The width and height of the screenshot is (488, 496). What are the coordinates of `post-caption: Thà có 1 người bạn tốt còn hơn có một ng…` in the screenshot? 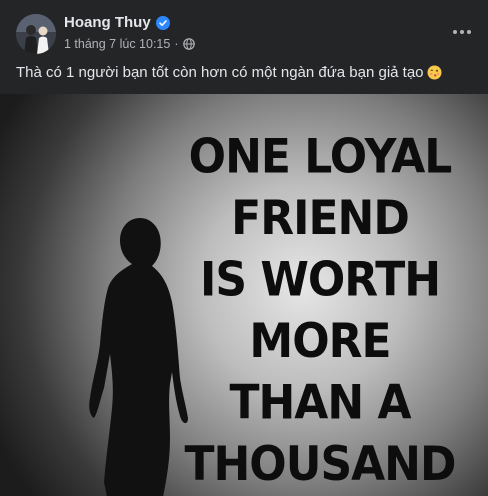 It's located at (229, 72).